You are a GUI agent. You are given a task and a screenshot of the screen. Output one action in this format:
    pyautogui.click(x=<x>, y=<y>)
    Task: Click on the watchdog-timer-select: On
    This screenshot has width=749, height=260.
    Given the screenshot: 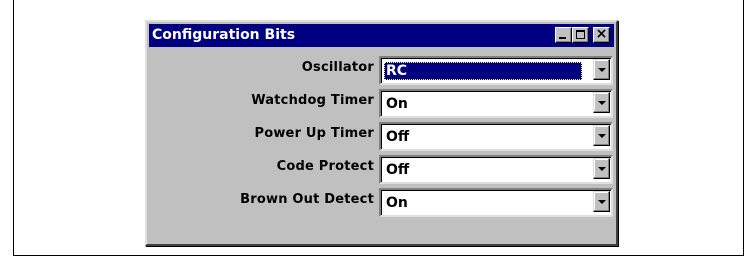 What is the action you would take?
    pyautogui.click(x=496, y=103)
    